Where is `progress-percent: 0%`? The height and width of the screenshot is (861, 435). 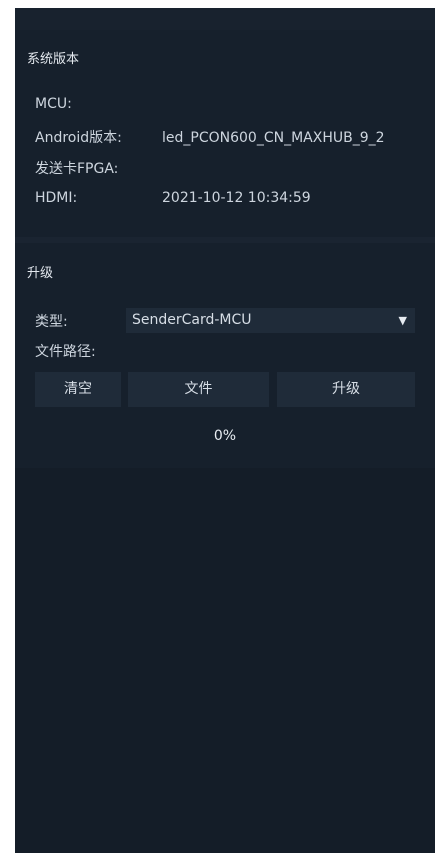
progress-percent: 0% is located at coordinates (225, 436).